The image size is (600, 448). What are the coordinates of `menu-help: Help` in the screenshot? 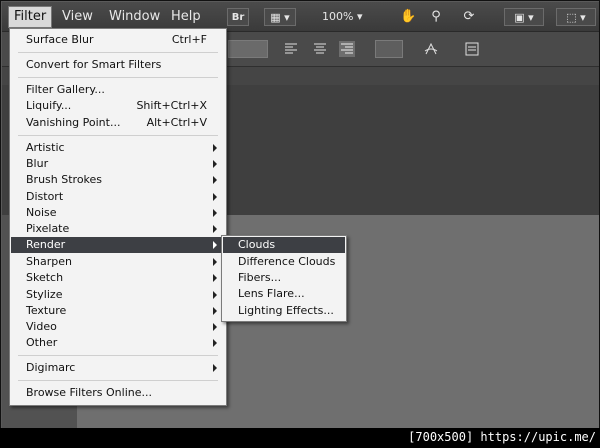 It's located at (186, 17).